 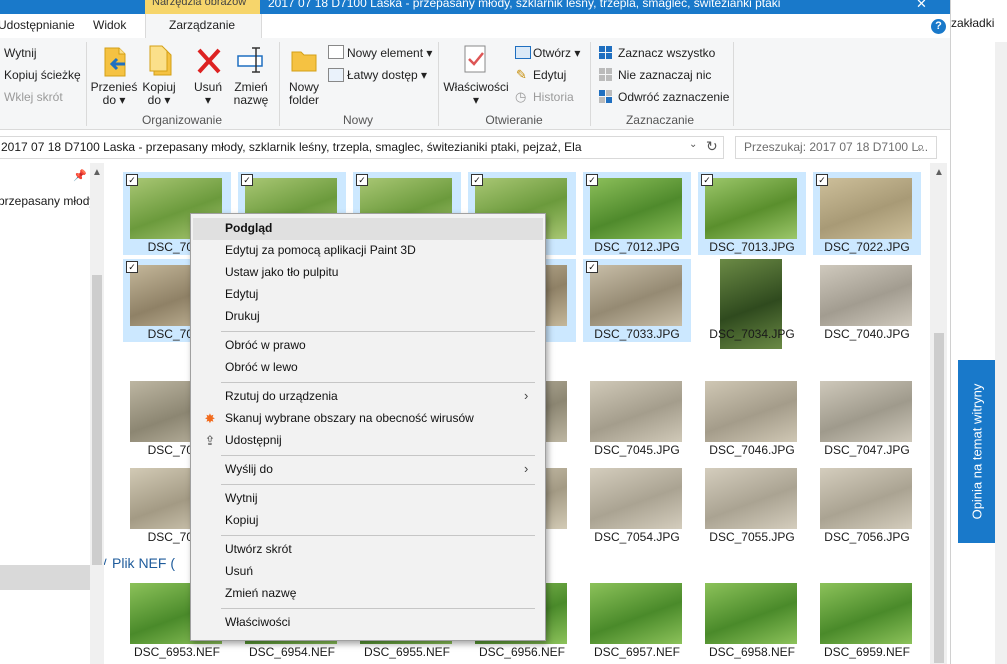 I want to click on tab-view: Widok, so click(x=109, y=25).